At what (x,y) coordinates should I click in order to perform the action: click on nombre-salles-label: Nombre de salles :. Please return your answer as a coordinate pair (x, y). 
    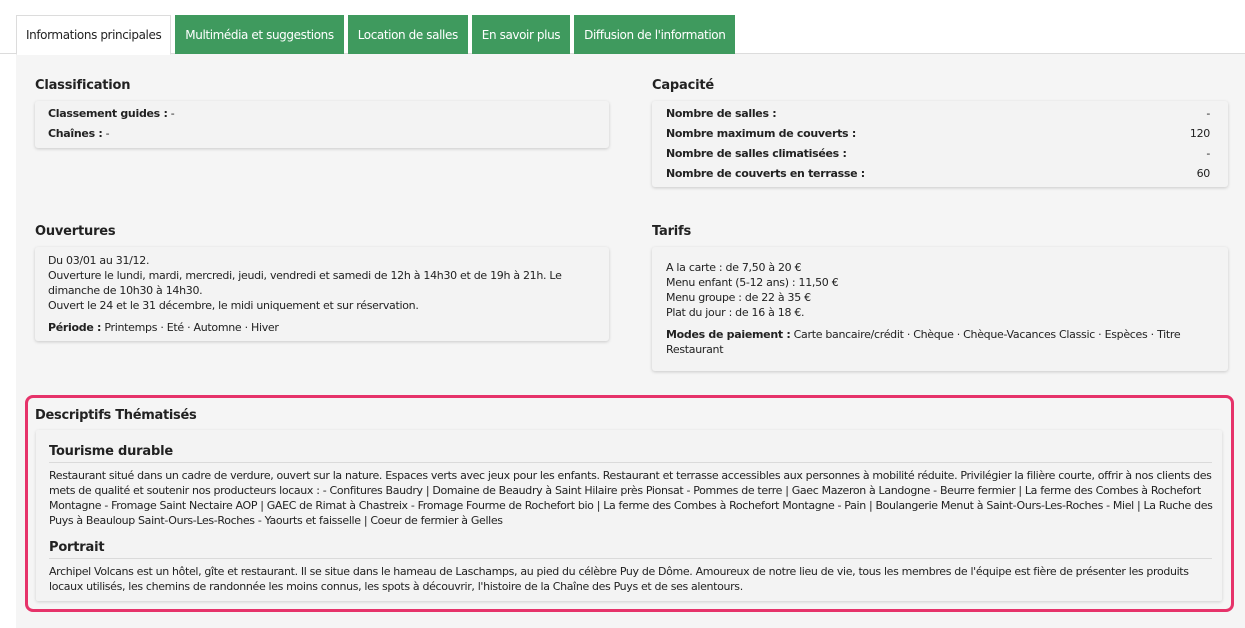
    Looking at the image, I should click on (721, 113).